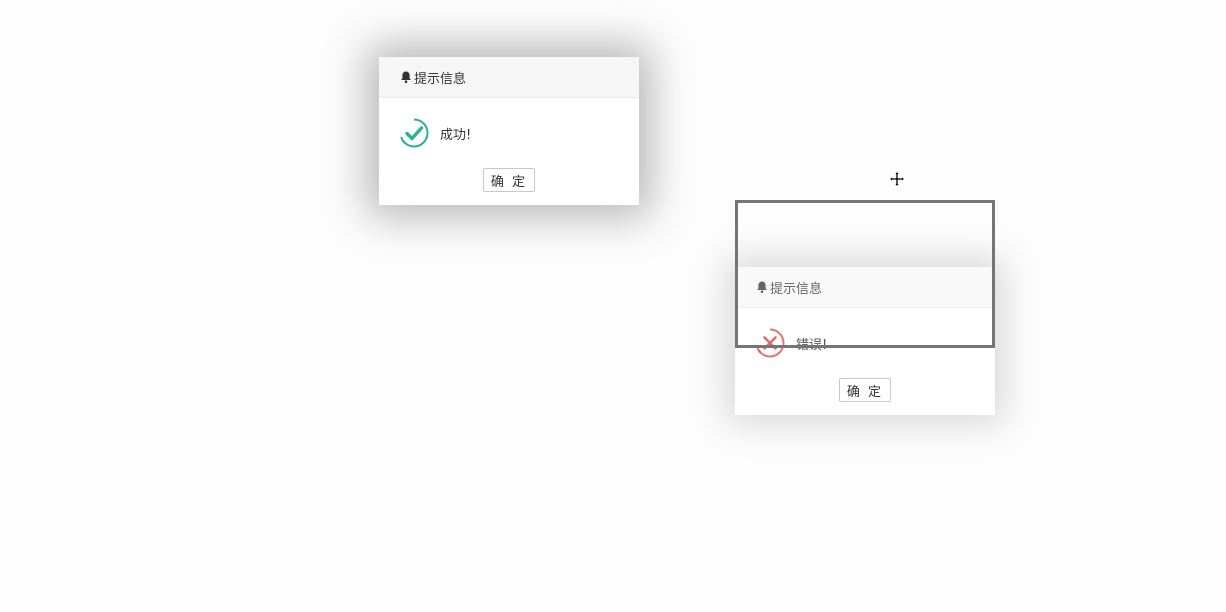 The image size is (1226, 612). What do you see at coordinates (456, 135) in the screenshot?
I see `dialog-message: 成功!` at bounding box center [456, 135].